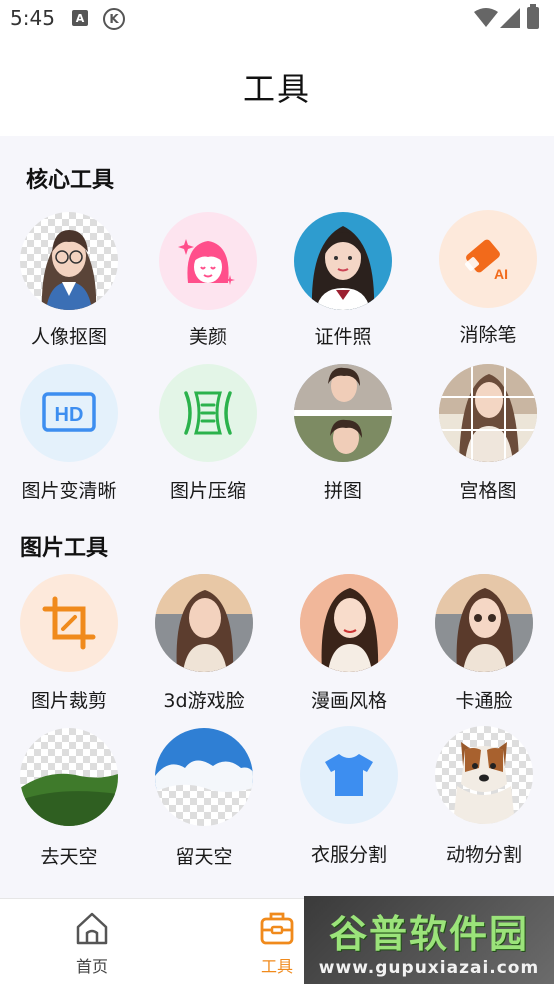 The height and width of the screenshot is (984, 554). I want to click on tshirt-icon, so click(349, 775).